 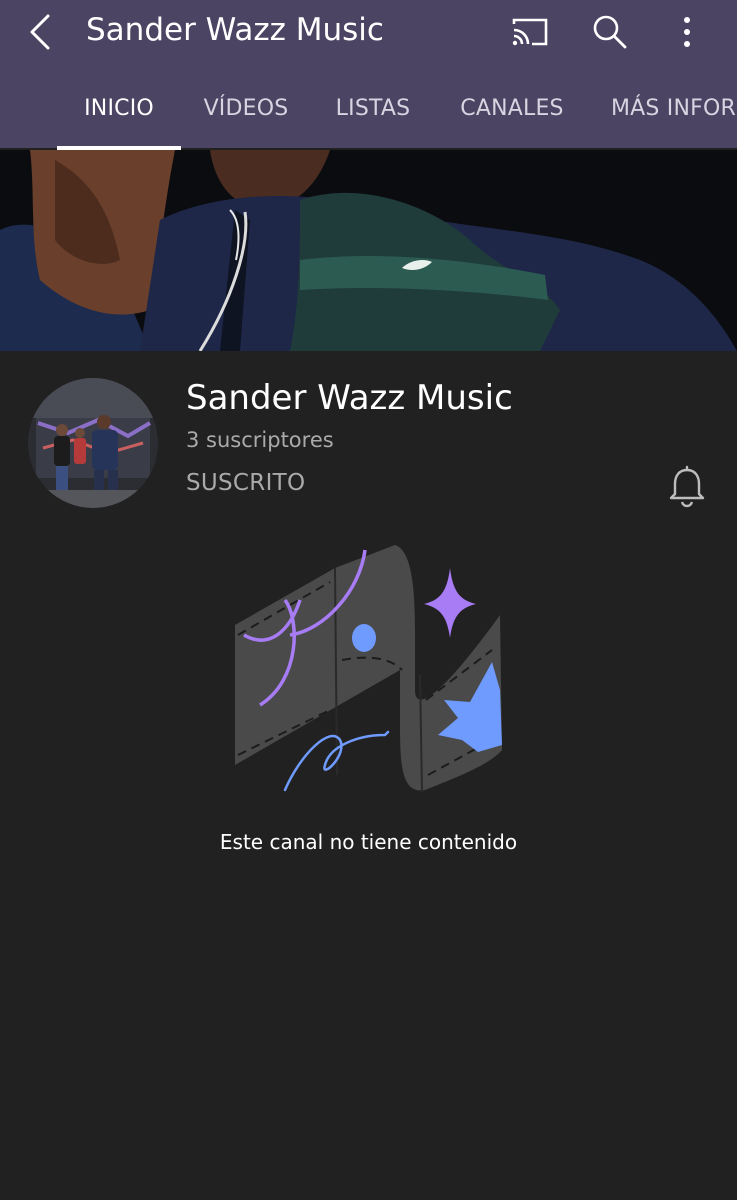 What do you see at coordinates (260, 440) in the screenshot?
I see `subscriber-count: 3 suscriptores` at bounding box center [260, 440].